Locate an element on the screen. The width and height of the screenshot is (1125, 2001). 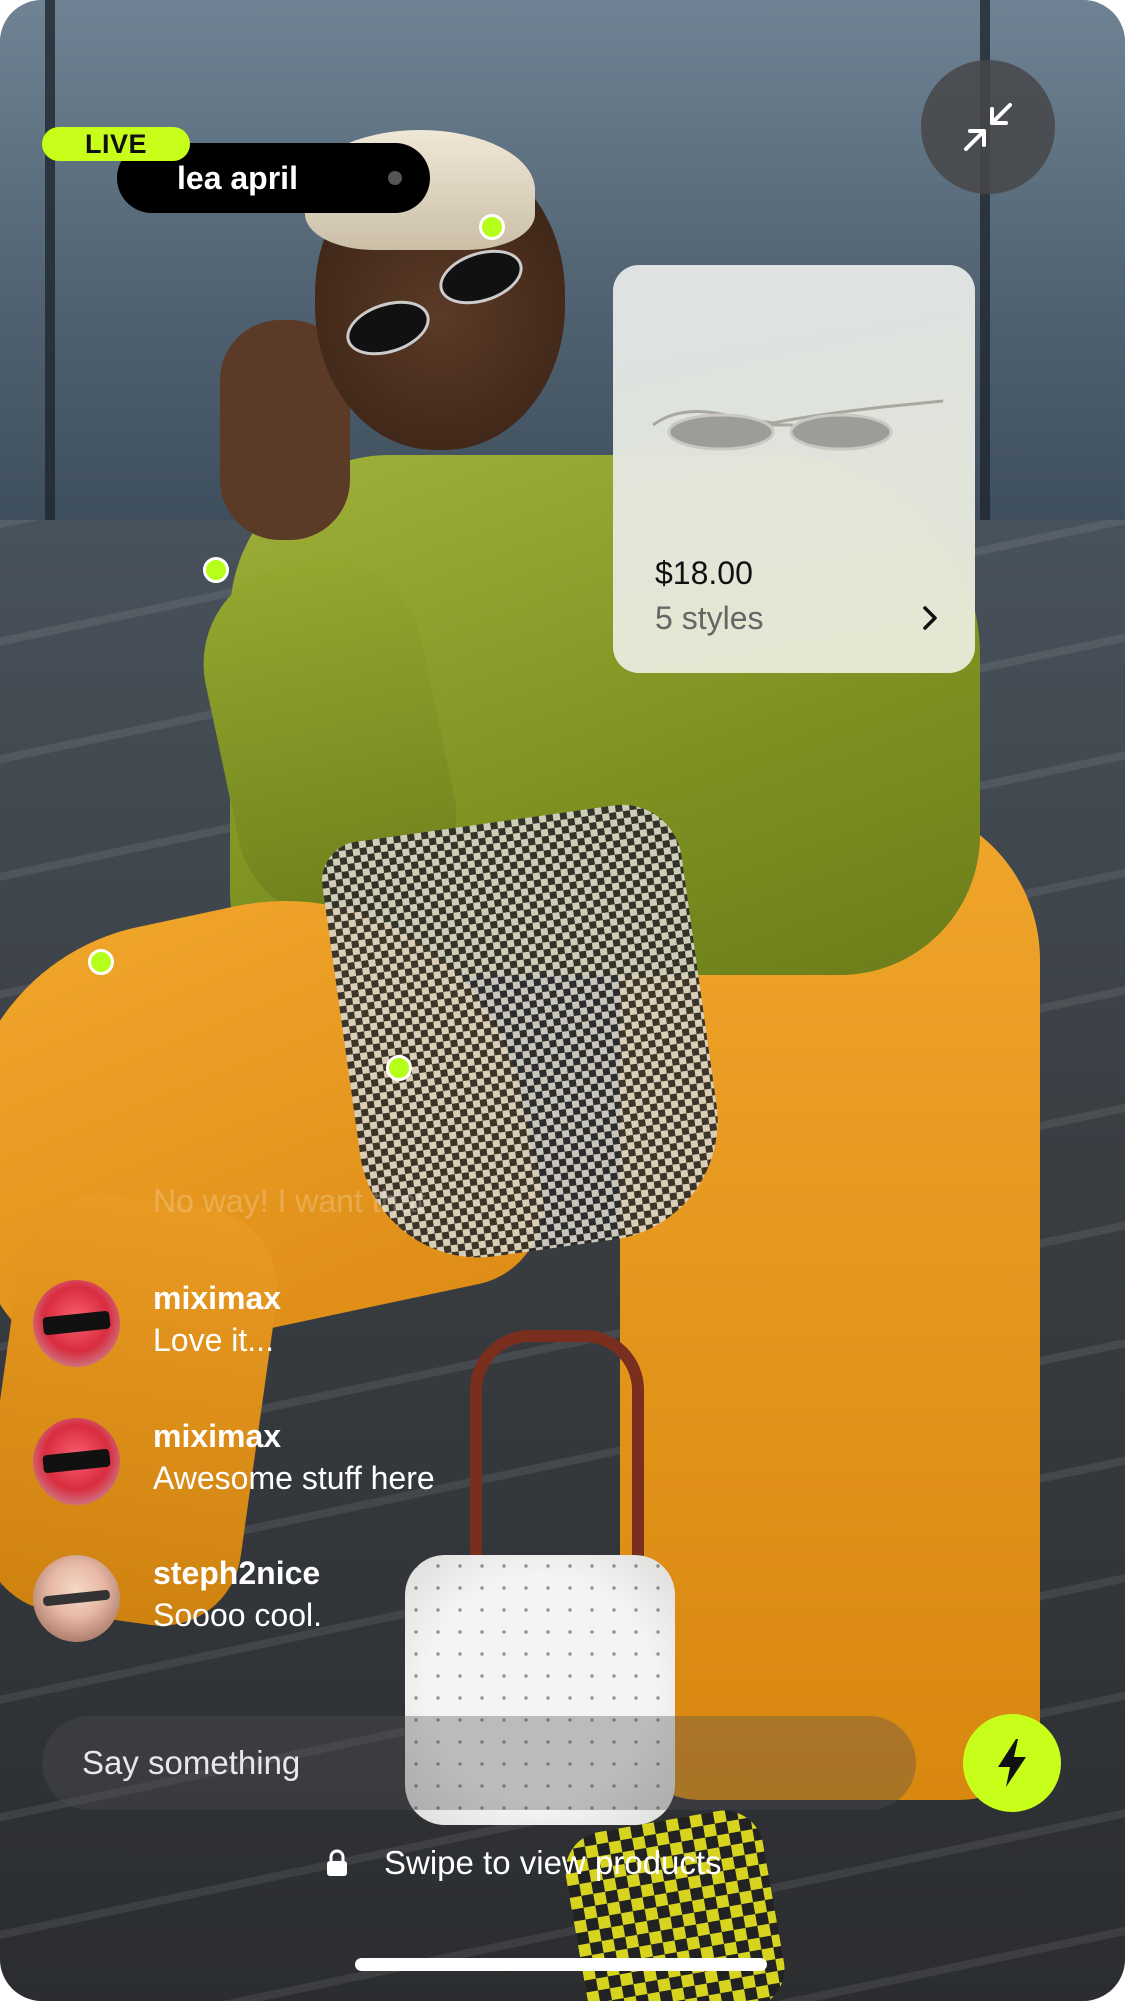
product-hotspot-pants is located at coordinates (101, 962).